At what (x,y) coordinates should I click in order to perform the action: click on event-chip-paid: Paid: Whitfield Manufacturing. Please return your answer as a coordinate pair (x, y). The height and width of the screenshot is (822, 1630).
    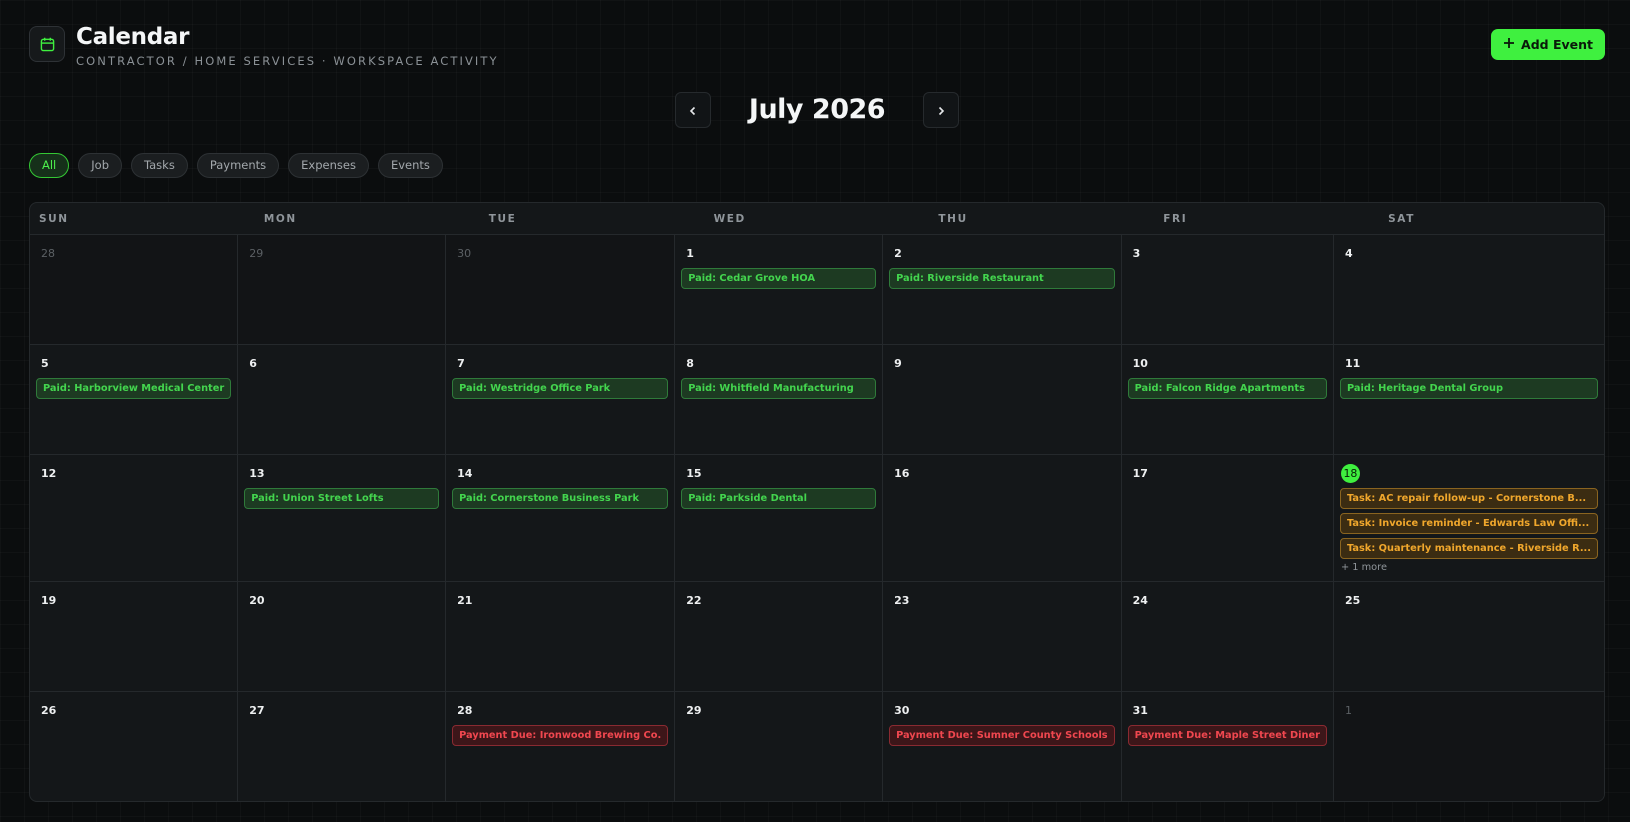
    Looking at the image, I should click on (779, 388).